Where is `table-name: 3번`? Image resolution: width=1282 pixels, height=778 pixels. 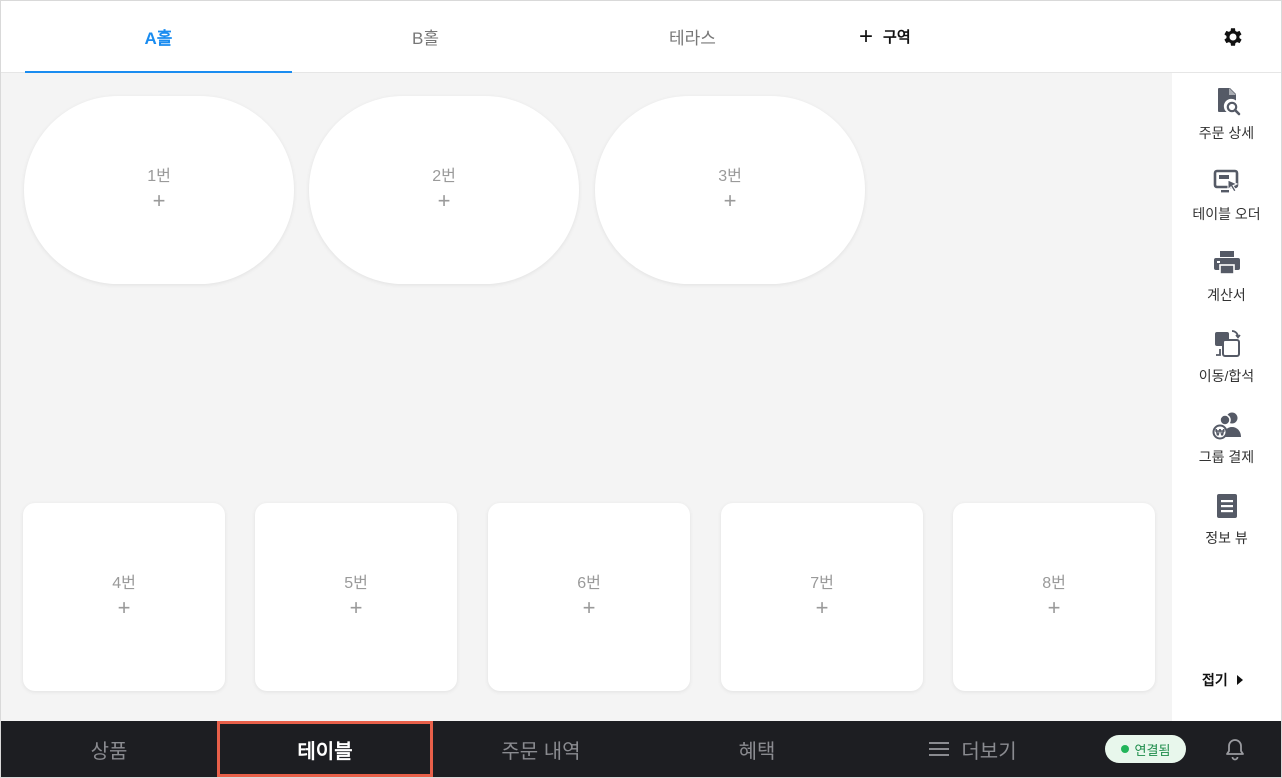
table-name: 3번 is located at coordinates (730, 176).